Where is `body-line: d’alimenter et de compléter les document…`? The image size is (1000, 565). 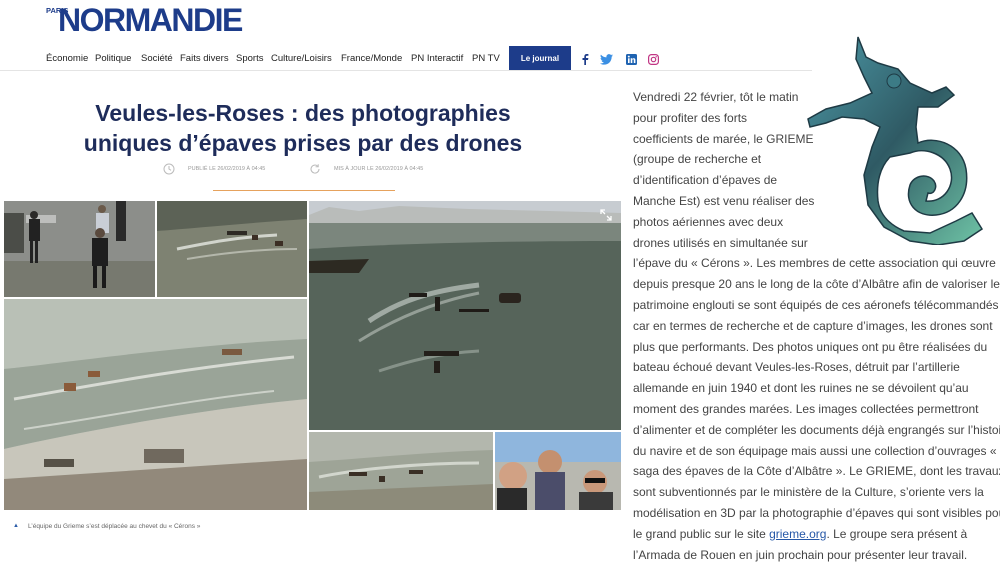
body-line: d’alimenter et de compléter les document… is located at coordinates (816, 429).